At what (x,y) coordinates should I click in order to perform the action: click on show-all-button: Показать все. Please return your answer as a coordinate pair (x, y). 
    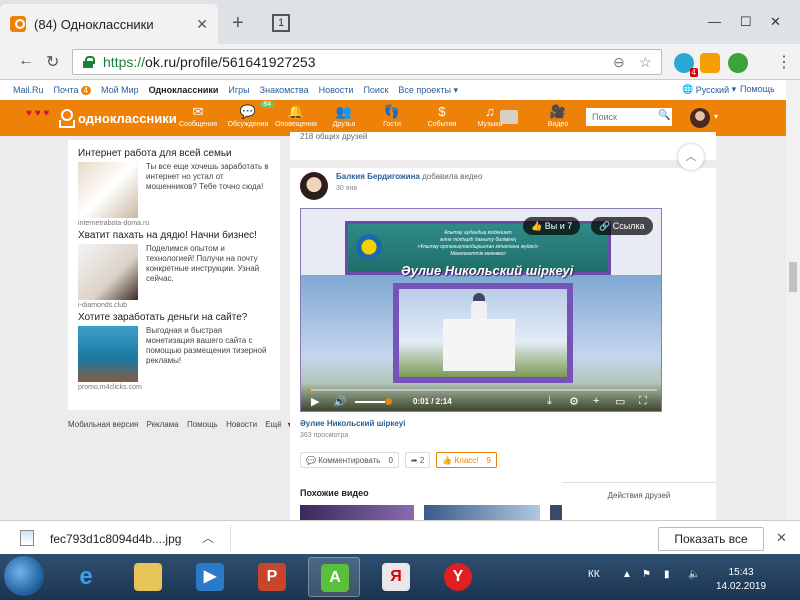
    Looking at the image, I should click on (711, 539).